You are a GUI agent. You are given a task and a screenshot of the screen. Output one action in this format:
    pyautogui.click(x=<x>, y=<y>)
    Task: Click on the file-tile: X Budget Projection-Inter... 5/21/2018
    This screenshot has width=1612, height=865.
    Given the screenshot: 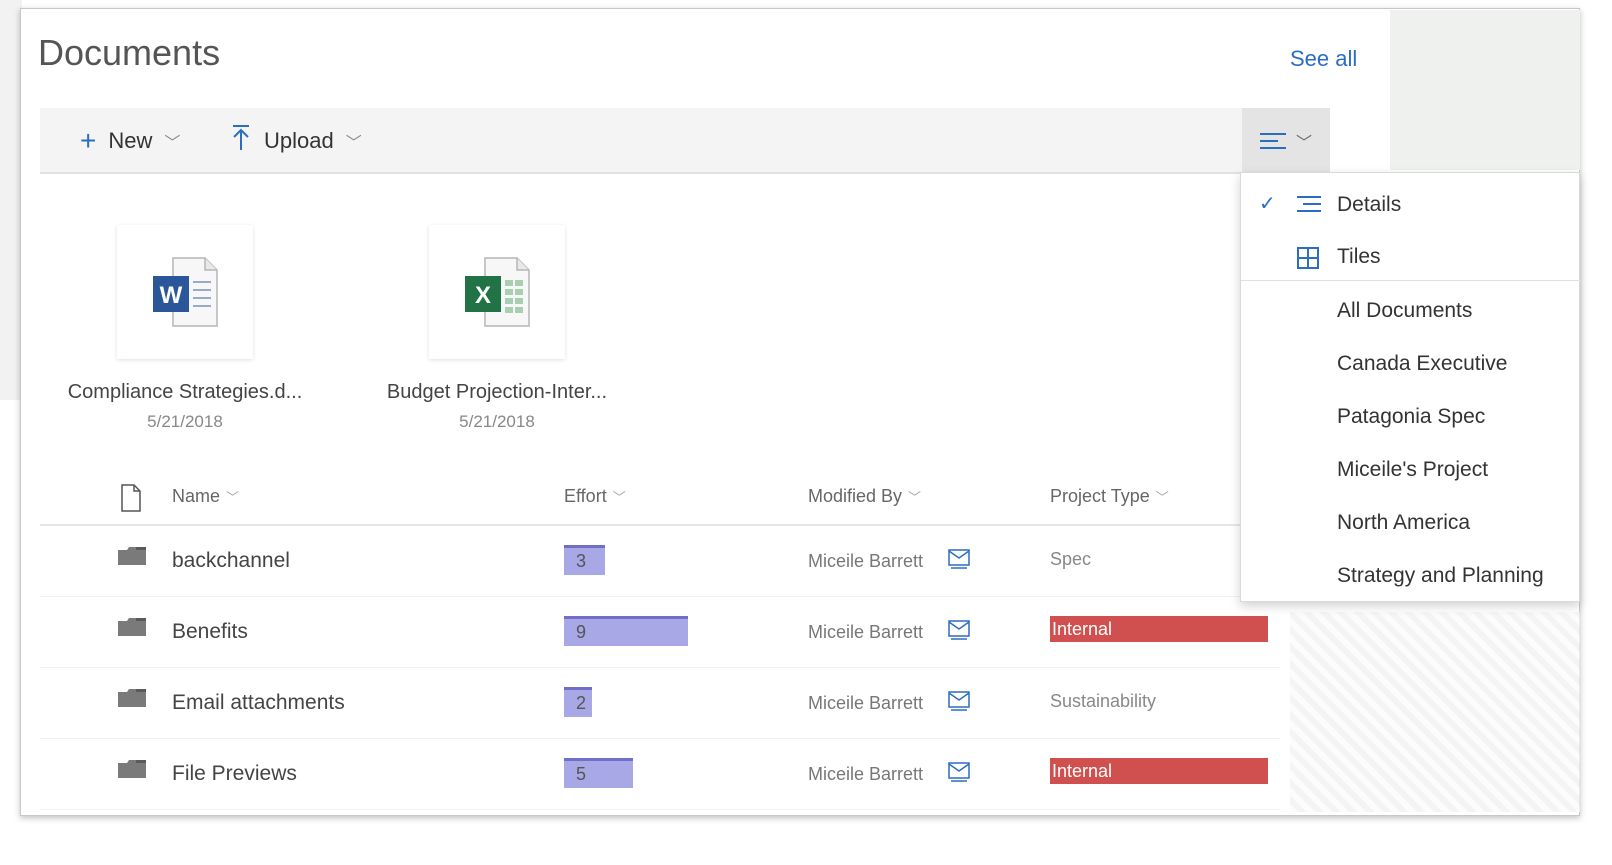 What is the action you would take?
    pyautogui.click(x=497, y=328)
    